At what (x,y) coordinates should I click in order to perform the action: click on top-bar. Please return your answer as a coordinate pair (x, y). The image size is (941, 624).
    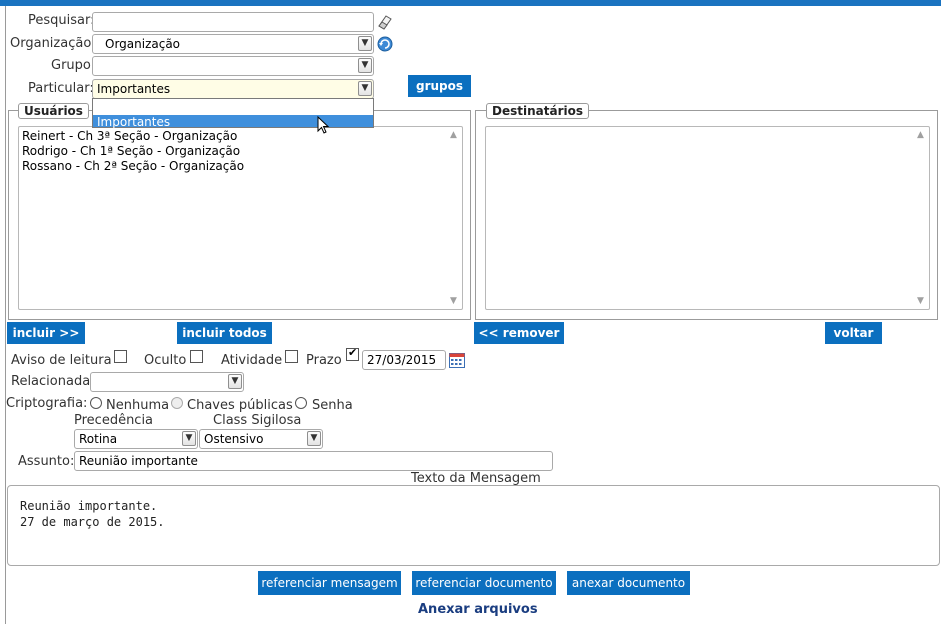
    Looking at the image, I should click on (470, 3).